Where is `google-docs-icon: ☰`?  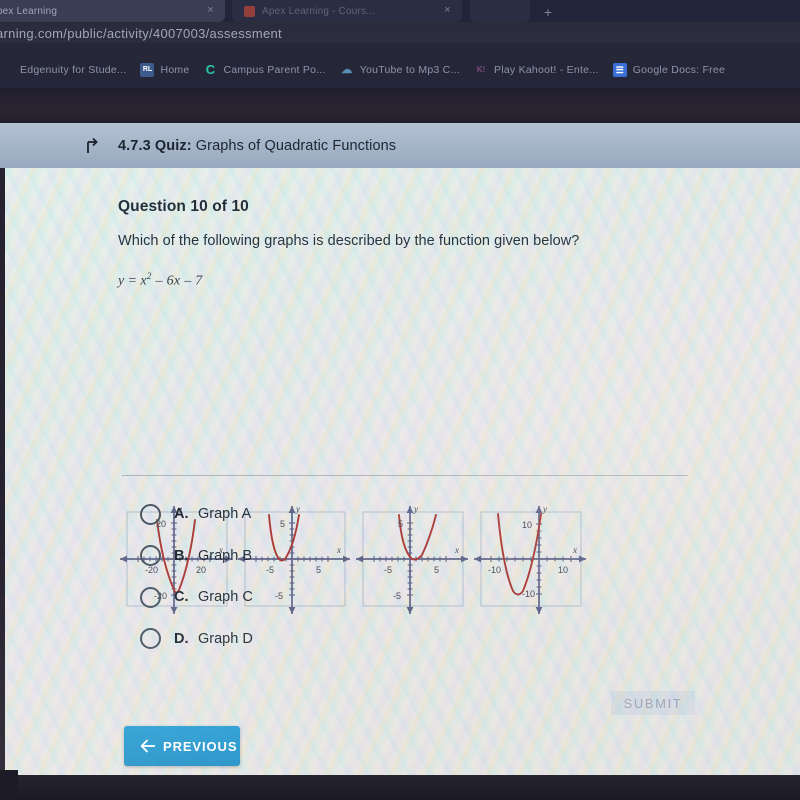
google-docs-icon: ☰ is located at coordinates (619, 70).